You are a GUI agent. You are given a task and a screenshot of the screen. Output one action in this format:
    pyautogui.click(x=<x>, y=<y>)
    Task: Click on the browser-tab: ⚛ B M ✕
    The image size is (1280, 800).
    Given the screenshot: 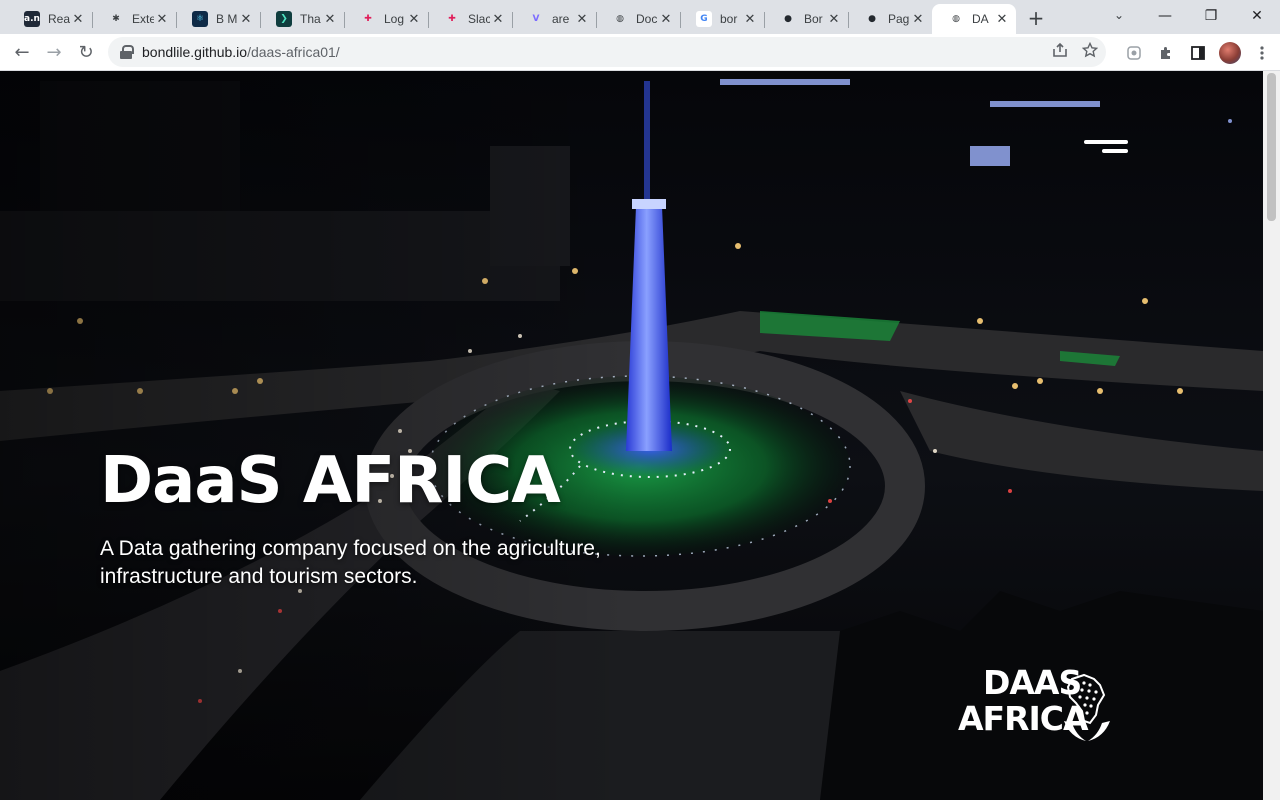 What is the action you would take?
    pyautogui.click(x=218, y=19)
    